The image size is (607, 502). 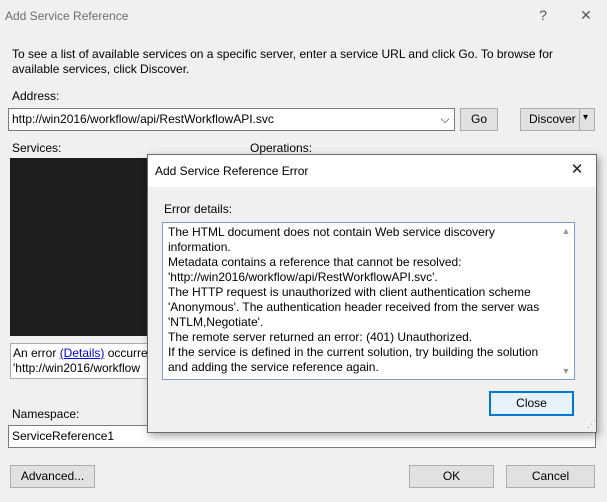 What do you see at coordinates (566, 371) in the screenshot?
I see `scroll-down-icon: ▼` at bounding box center [566, 371].